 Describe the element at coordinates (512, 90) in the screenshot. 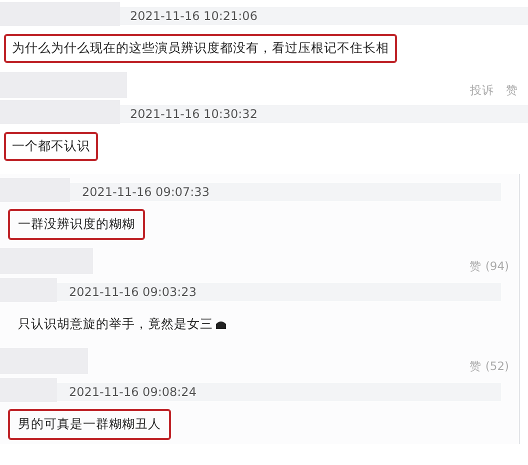

I see `action-link: 赞` at that location.